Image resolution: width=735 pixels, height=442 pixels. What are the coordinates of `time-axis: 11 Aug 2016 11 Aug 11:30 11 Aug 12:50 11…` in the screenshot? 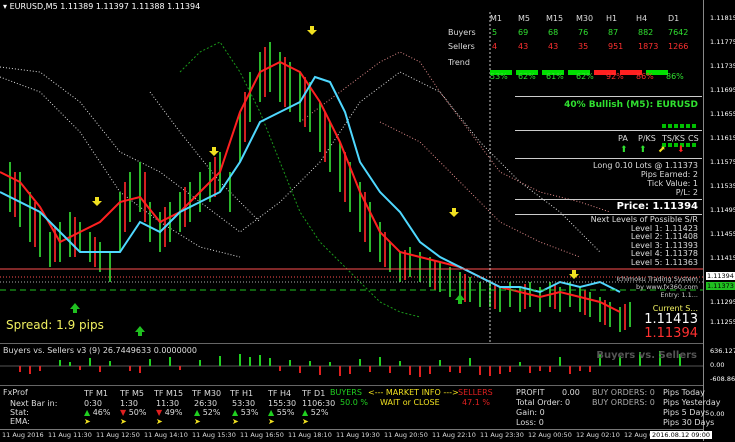 It's located at (356, 435).